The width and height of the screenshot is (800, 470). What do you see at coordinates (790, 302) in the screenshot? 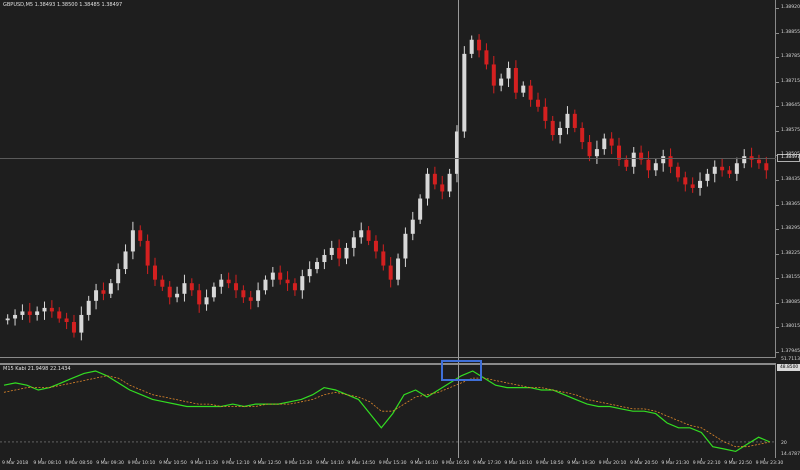
I see `price-tick-label: 1.38085` at bounding box center [790, 302].